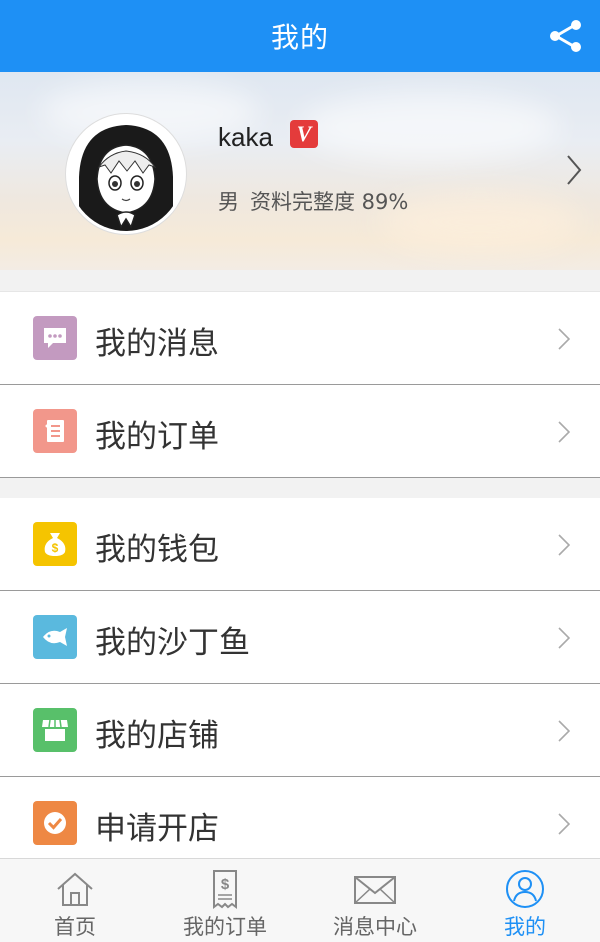 The width and height of the screenshot is (600, 942). I want to click on user-icon, so click(525, 889).